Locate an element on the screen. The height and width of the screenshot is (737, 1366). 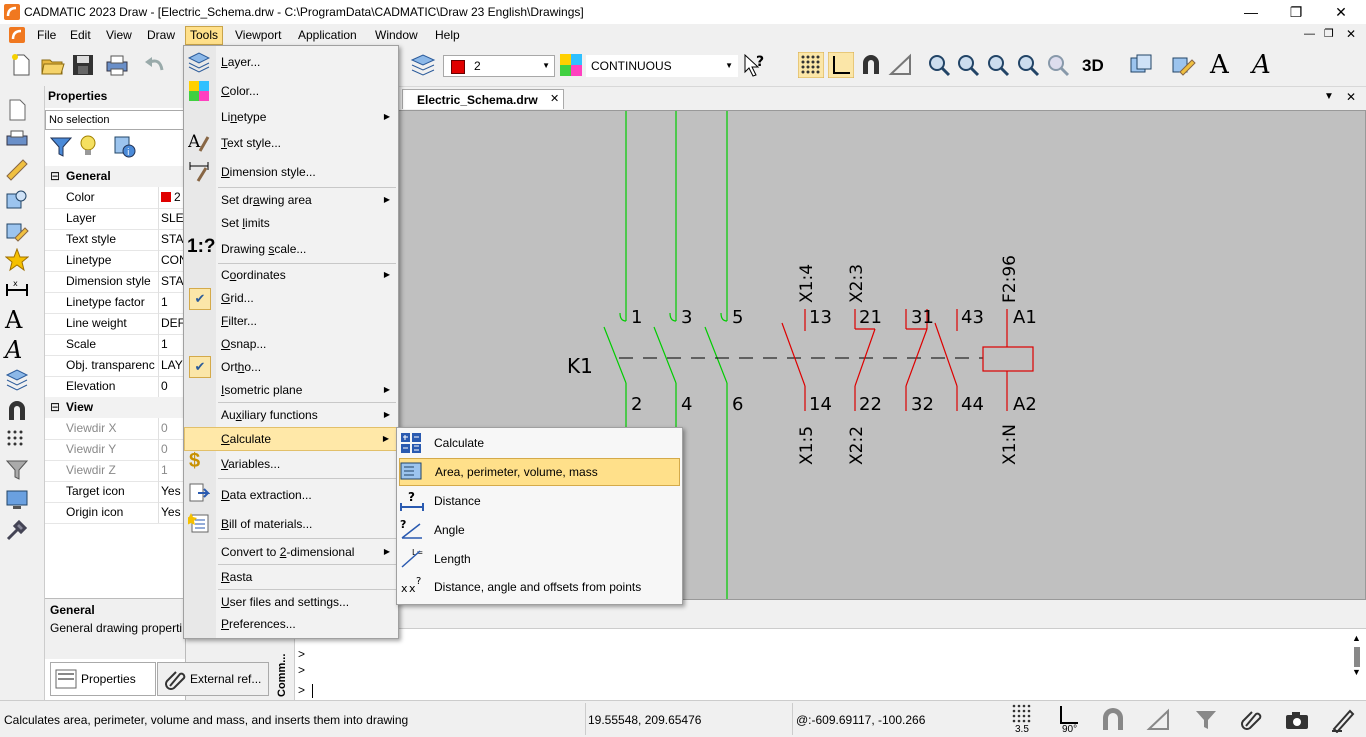
linetype-color-icon is located at coordinates (571, 65).